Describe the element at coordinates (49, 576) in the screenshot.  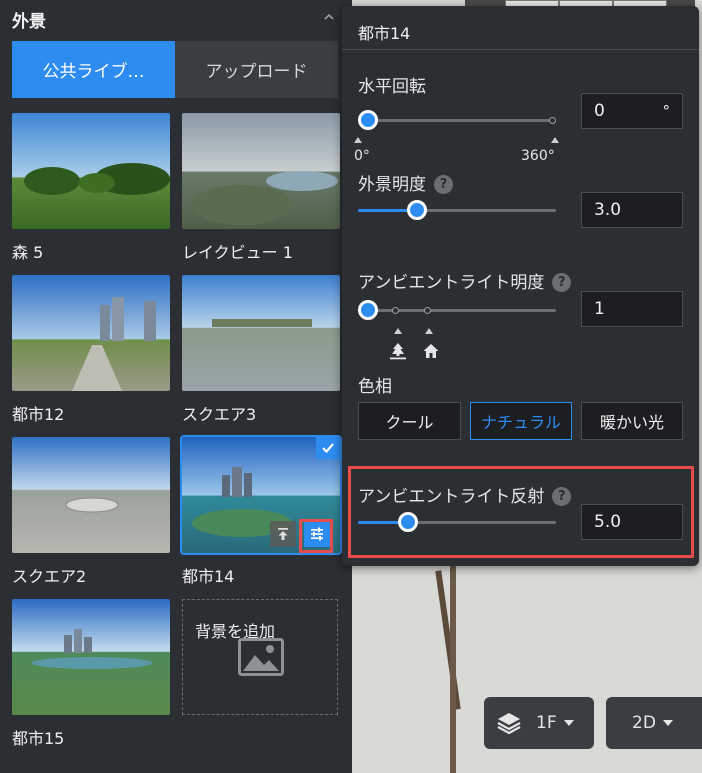
I see `background-card-label: スクエア2` at that location.